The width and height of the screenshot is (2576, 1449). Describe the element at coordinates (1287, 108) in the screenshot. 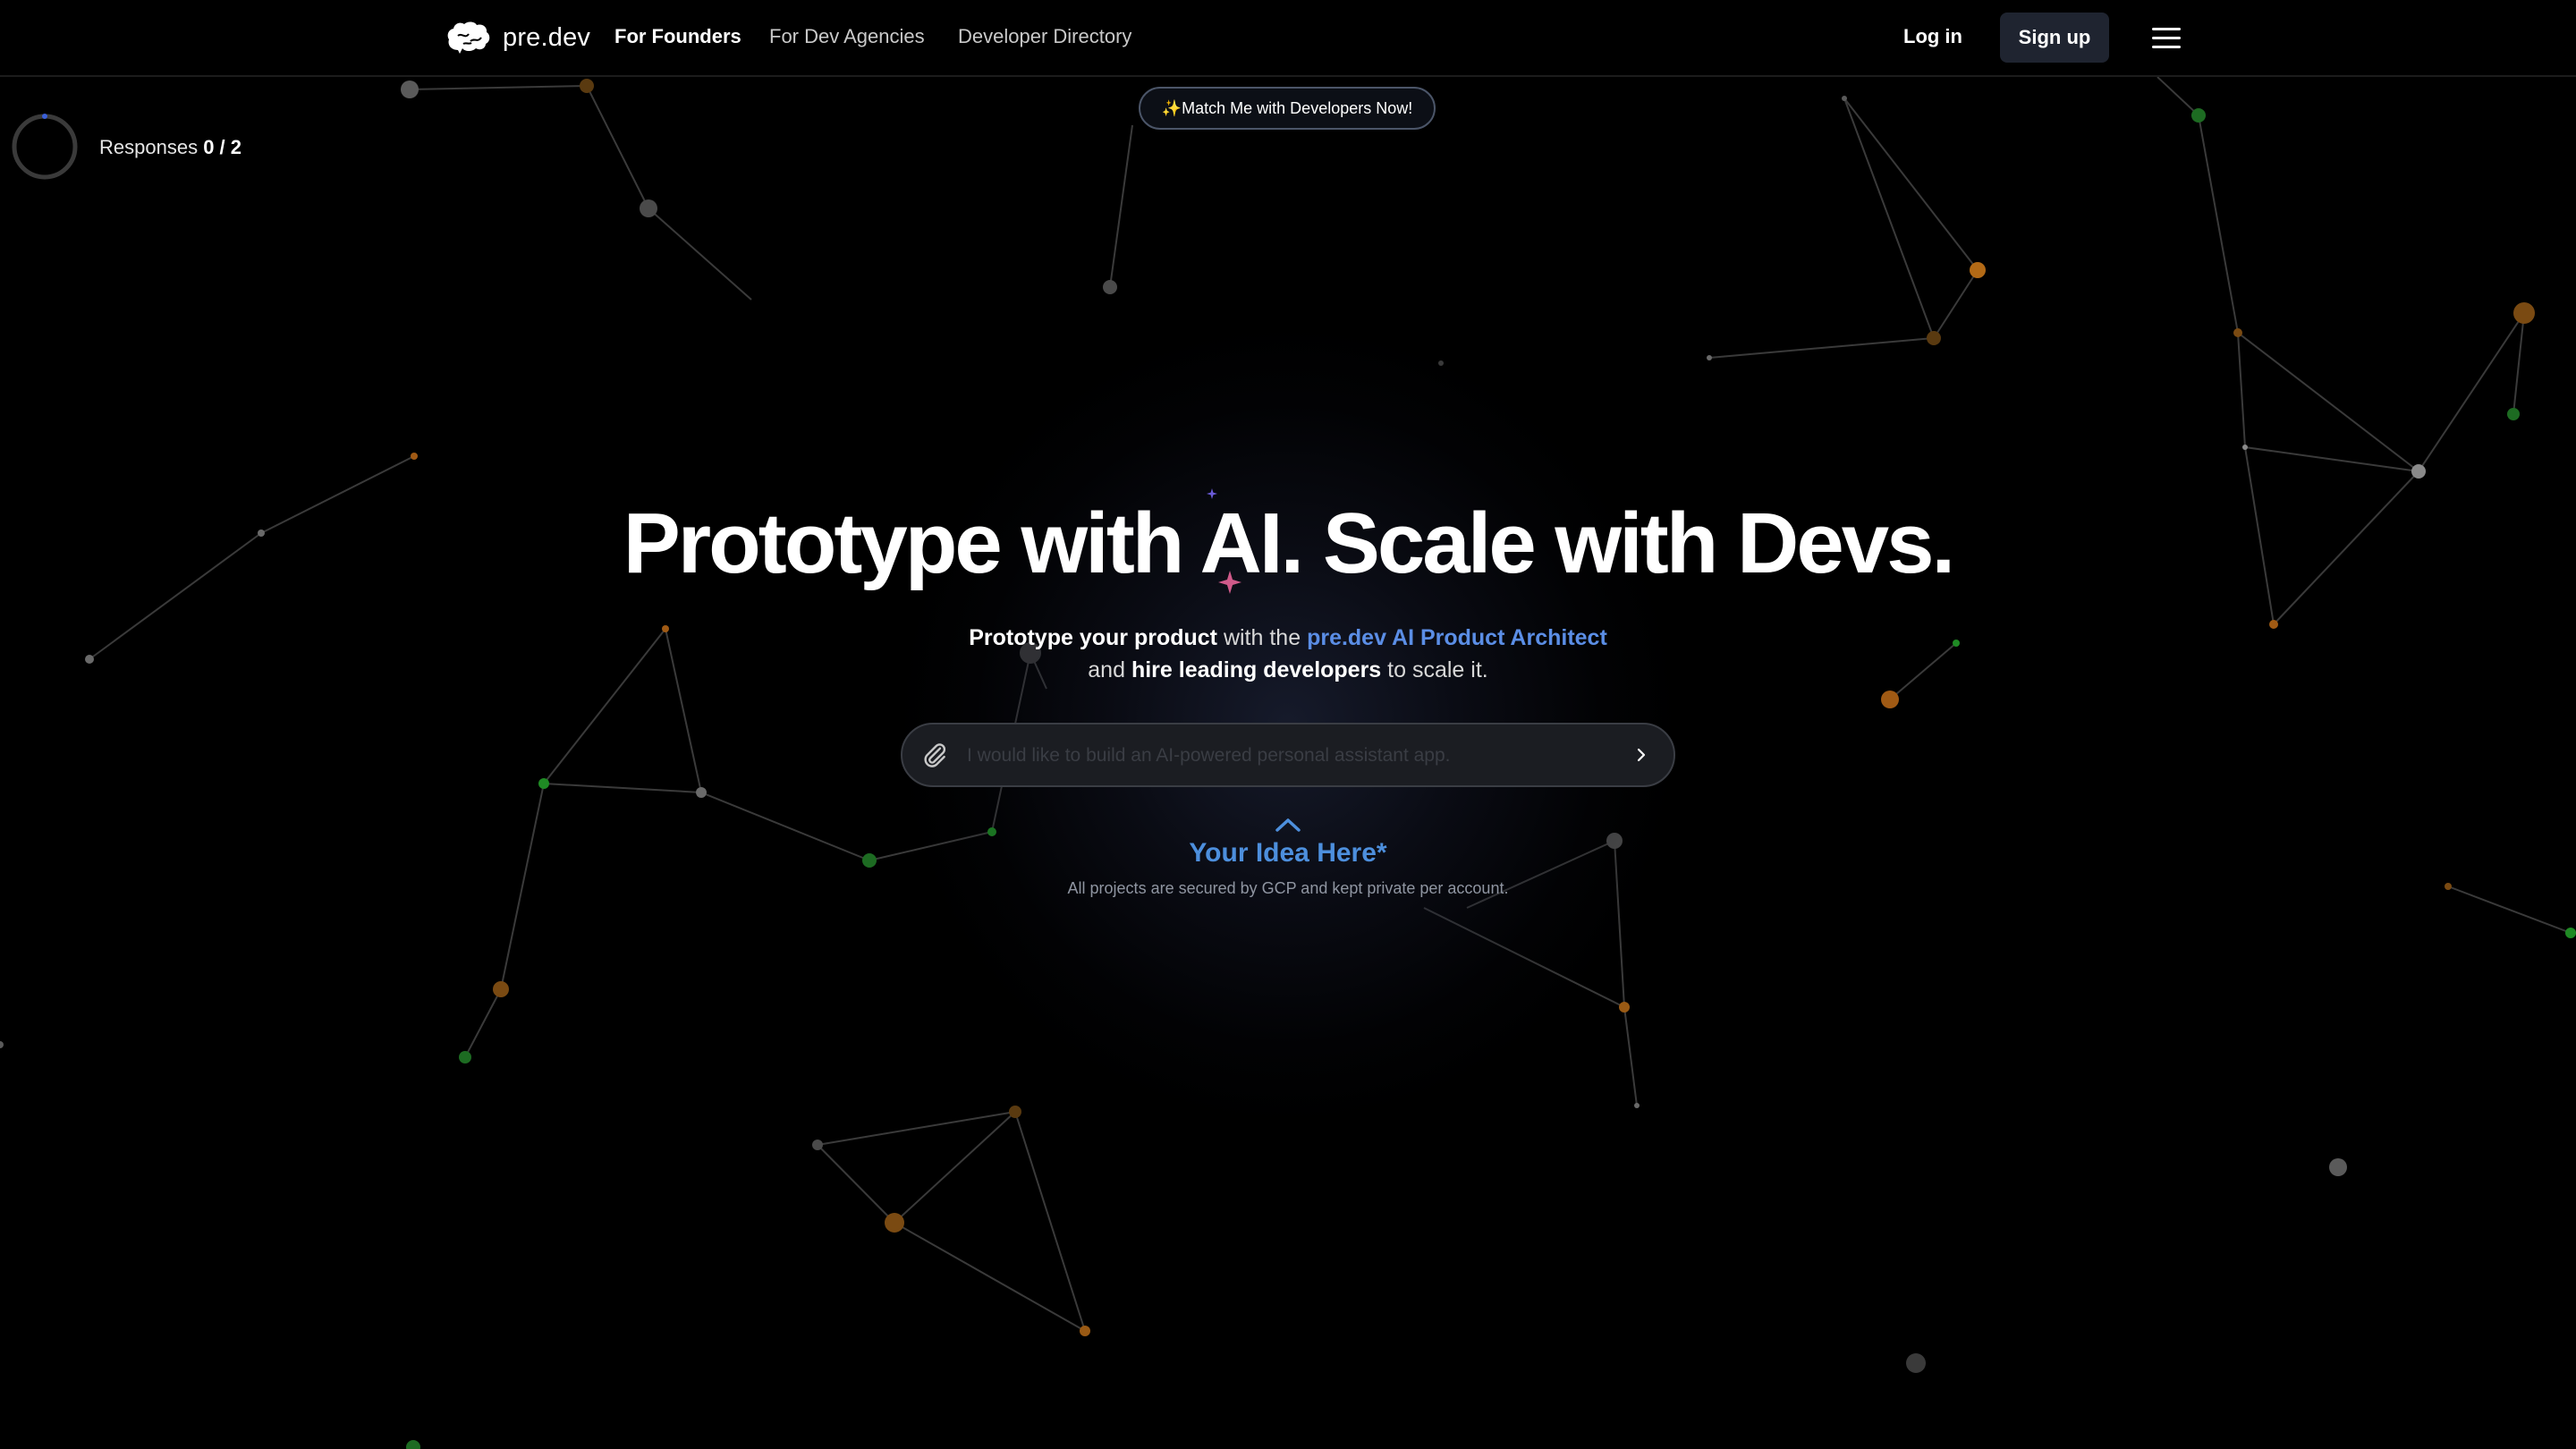

I see `match-developers-button: ✨Match Me with Developers Now!` at that location.